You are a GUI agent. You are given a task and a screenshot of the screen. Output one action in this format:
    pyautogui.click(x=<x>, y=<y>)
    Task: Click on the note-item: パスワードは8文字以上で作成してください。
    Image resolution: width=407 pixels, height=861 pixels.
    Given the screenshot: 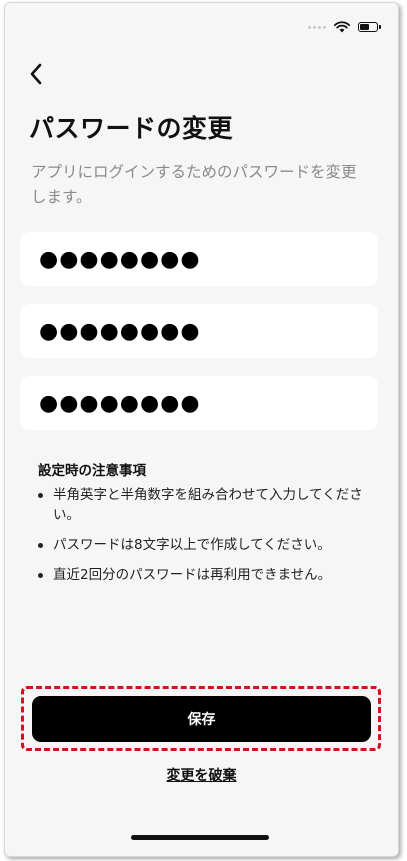 What is the action you would take?
    pyautogui.click(x=200, y=545)
    